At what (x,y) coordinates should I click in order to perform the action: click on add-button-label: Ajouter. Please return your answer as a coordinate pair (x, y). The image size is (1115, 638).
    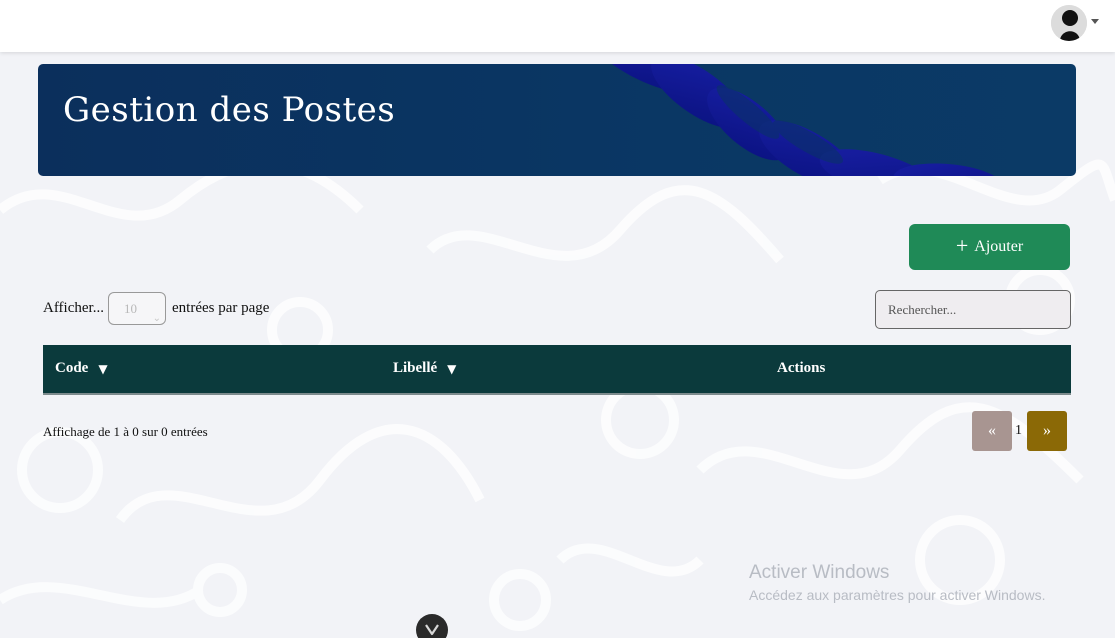
    Looking at the image, I should click on (999, 246).